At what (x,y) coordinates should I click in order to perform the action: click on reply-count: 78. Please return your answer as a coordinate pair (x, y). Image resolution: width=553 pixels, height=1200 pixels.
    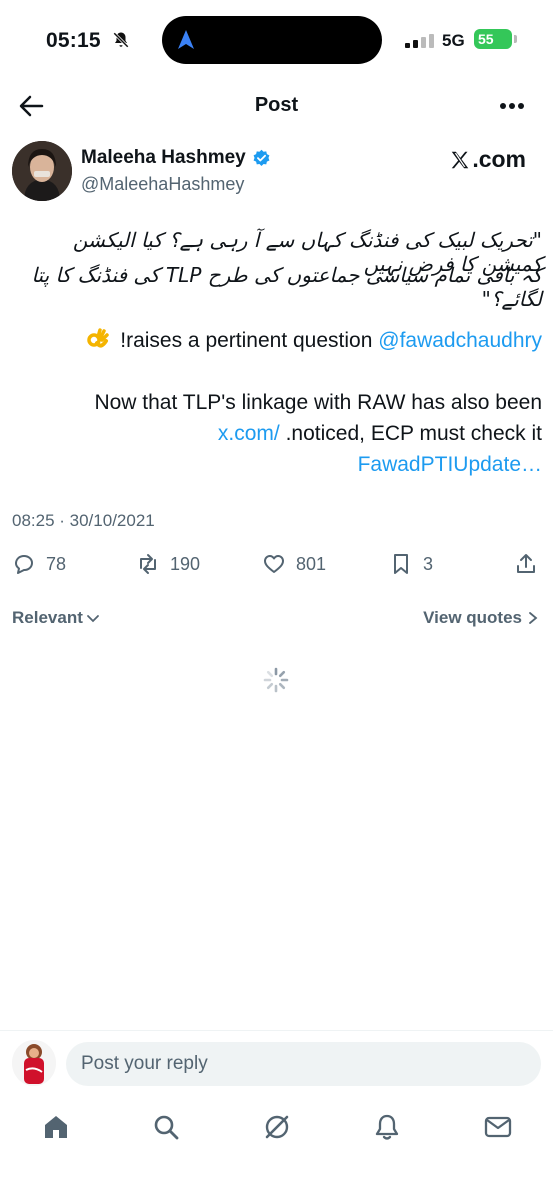
    Looking at the image, I should click on (56, 563).